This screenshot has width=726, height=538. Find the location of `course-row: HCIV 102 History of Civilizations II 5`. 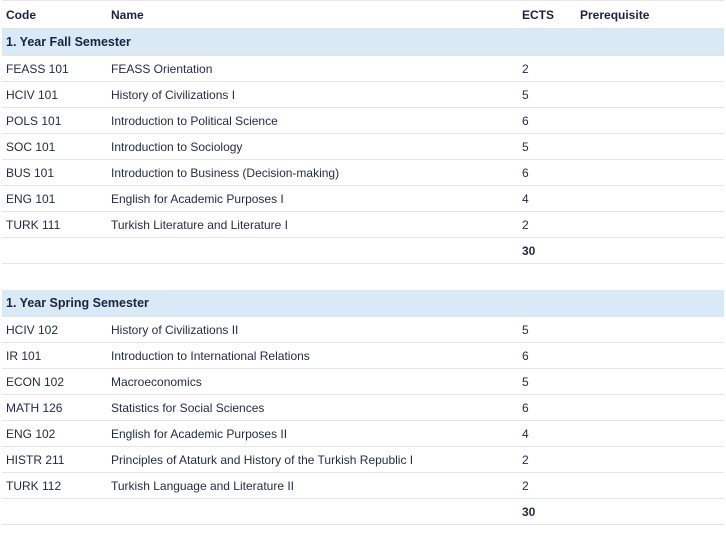

course-row: HCIV 102 History of Civilizations II 5 is located at coordinates (363, 330).